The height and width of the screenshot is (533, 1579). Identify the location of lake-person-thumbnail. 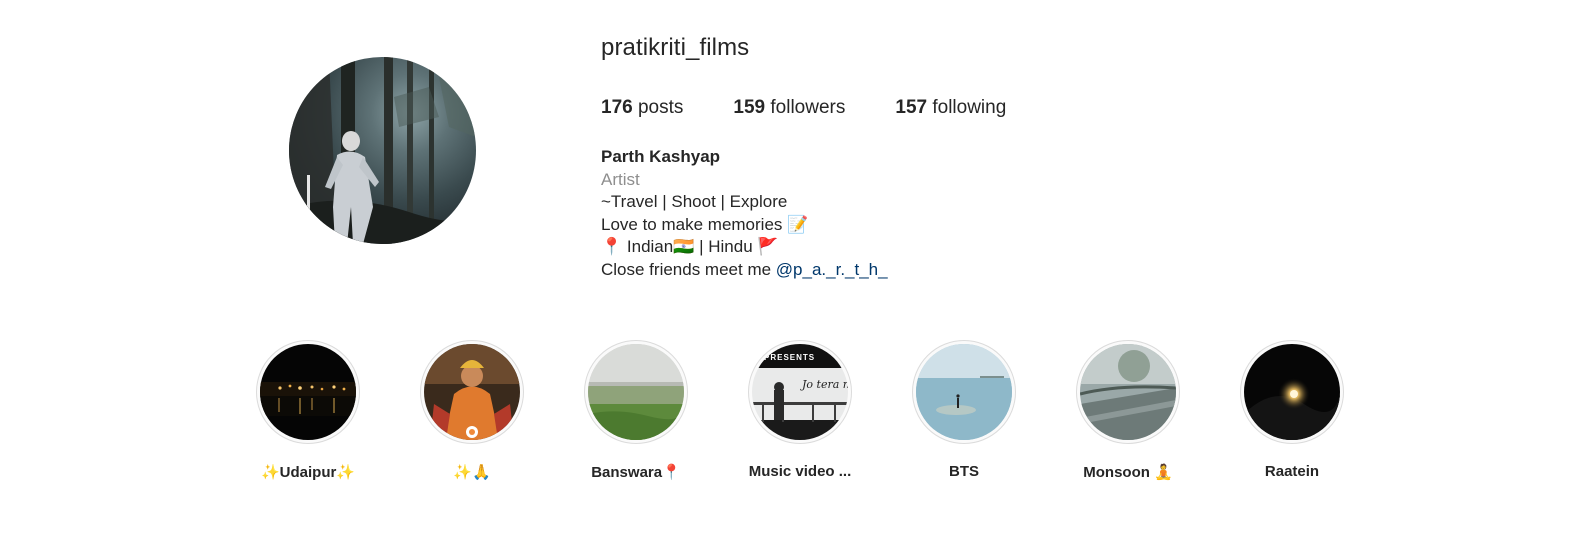
(964, 392).